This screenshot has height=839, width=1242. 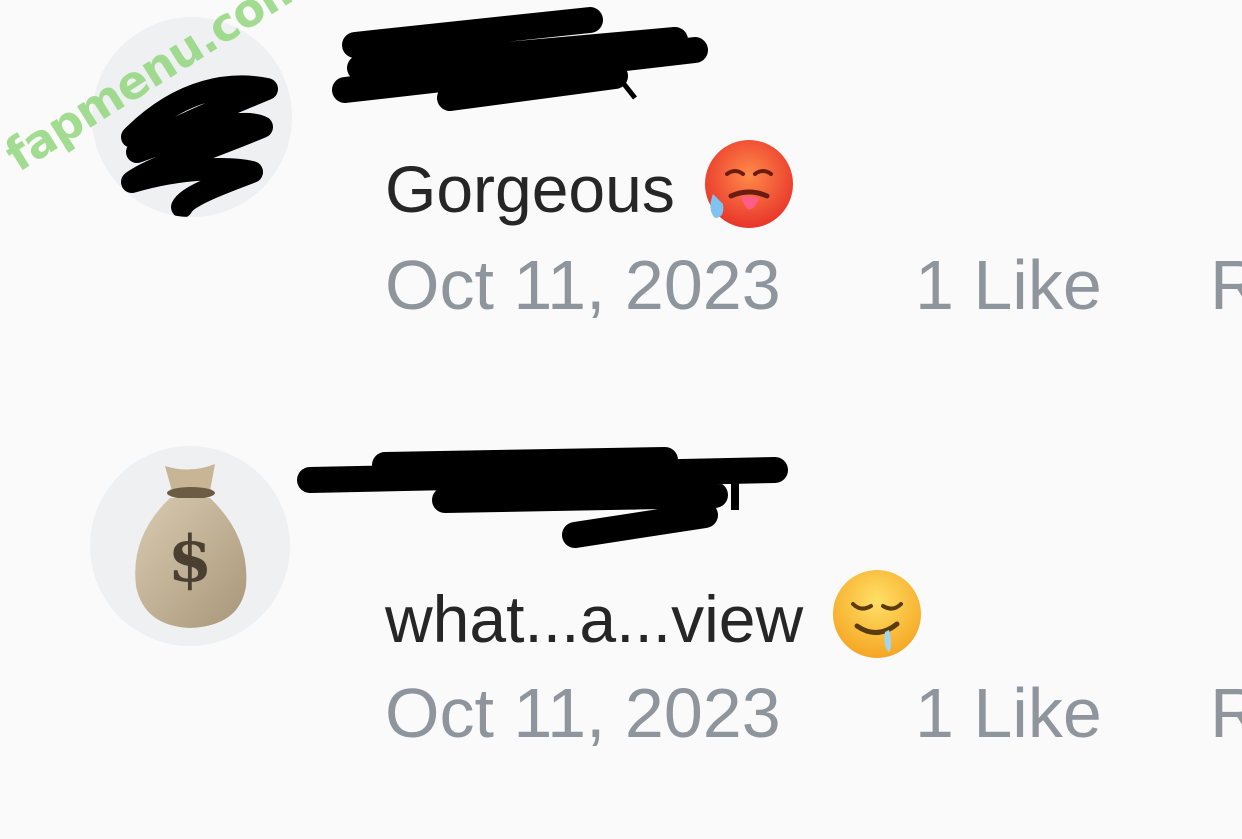 I want to click on comment-text-row: what...a...view, so click(x=654, y=619).